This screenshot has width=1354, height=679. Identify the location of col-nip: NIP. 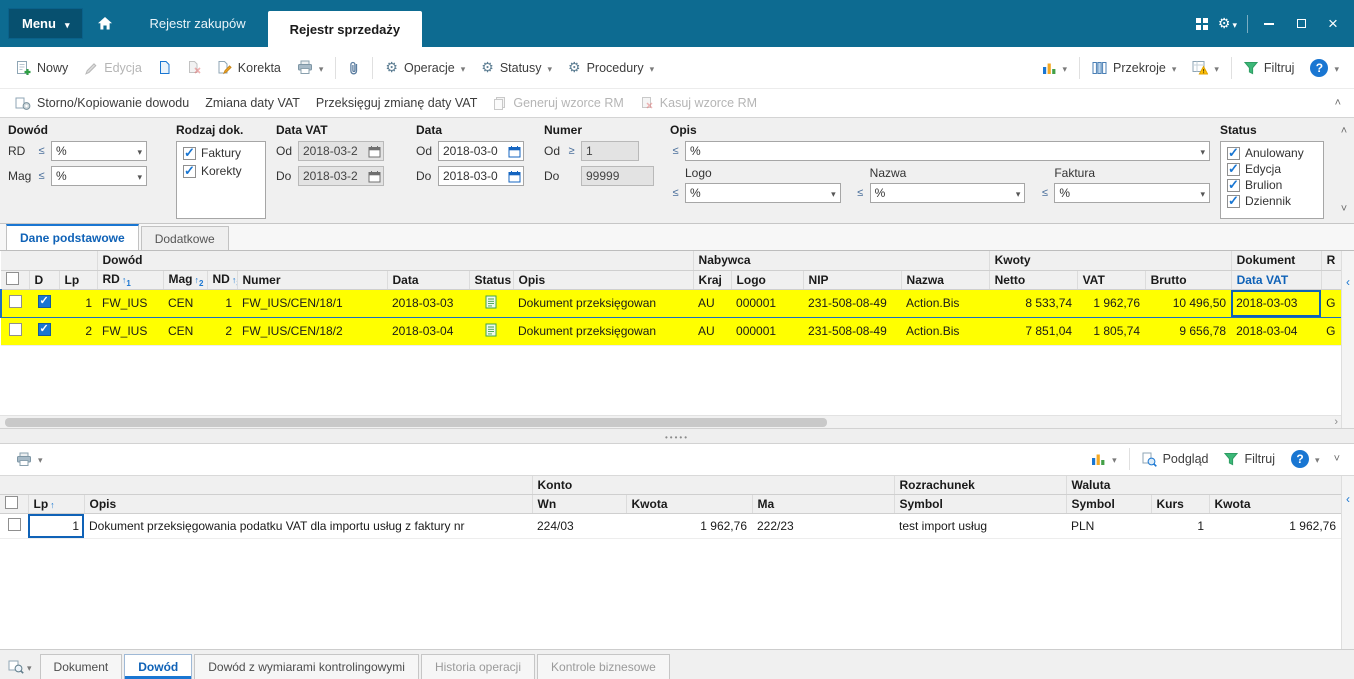
(852, 280).